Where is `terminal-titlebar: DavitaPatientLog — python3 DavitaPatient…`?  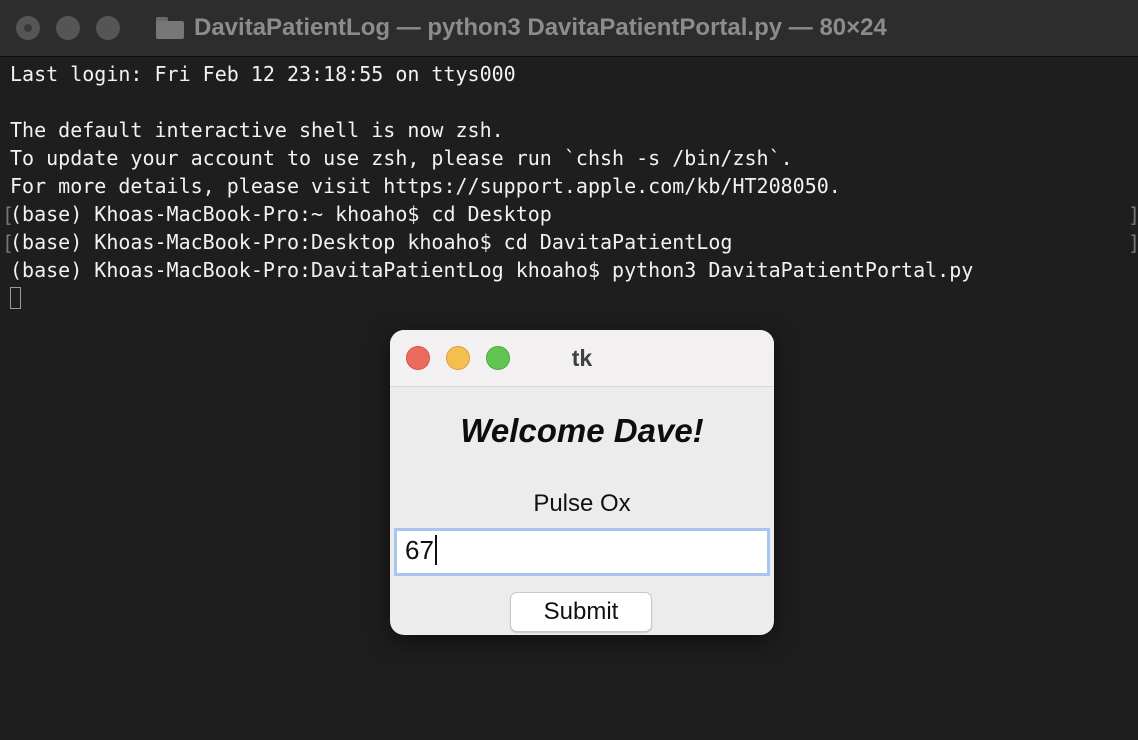
terminal-titlebar: DavitaPatientLog — python3 DavitaPatient… is located at coordinates (569, 28).